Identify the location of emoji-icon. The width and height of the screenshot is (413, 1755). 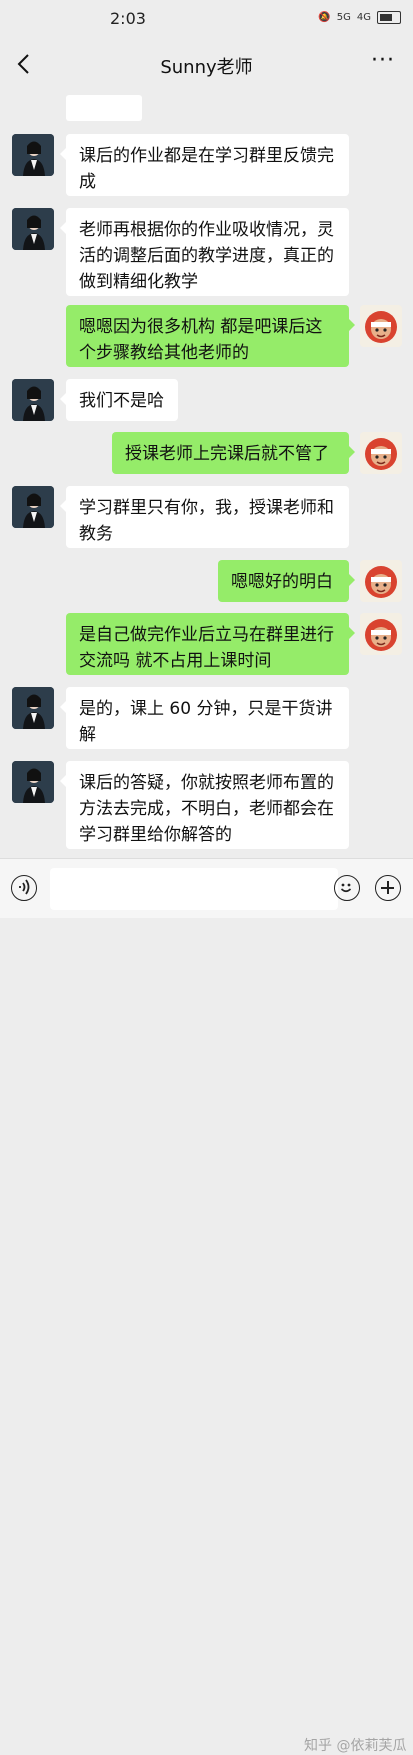
(347, 888).